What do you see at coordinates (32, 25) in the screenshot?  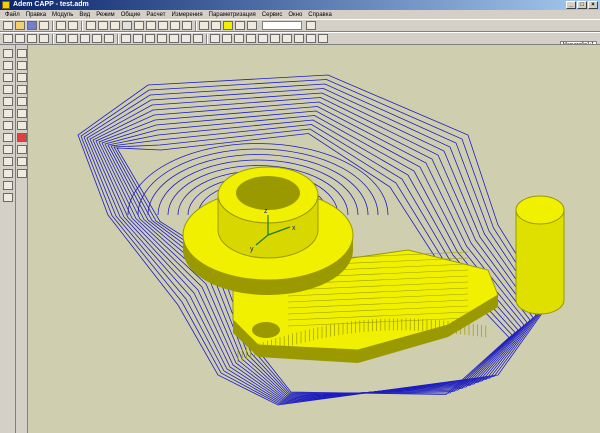 I see `save-icon` at bounding box center [32, 25].